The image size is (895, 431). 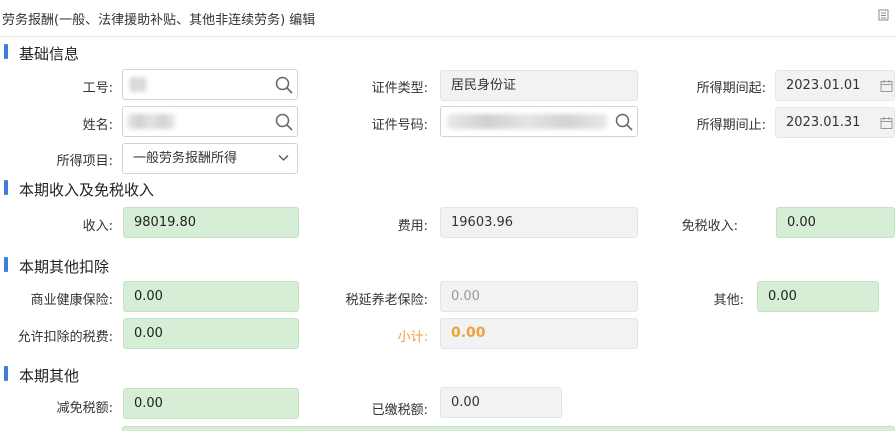 I want to click on subtotal-field: 0.00, so click(x=539, y=333).